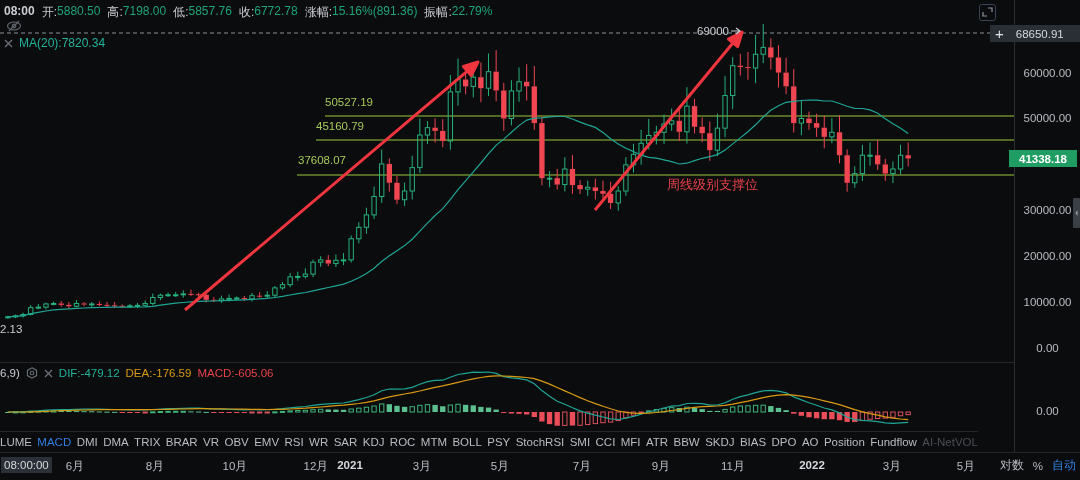  What do you see at coordinates (373, 442) in the screenshot?
I see `indicator-tab: KDJ` at bounding box center [373, 442].